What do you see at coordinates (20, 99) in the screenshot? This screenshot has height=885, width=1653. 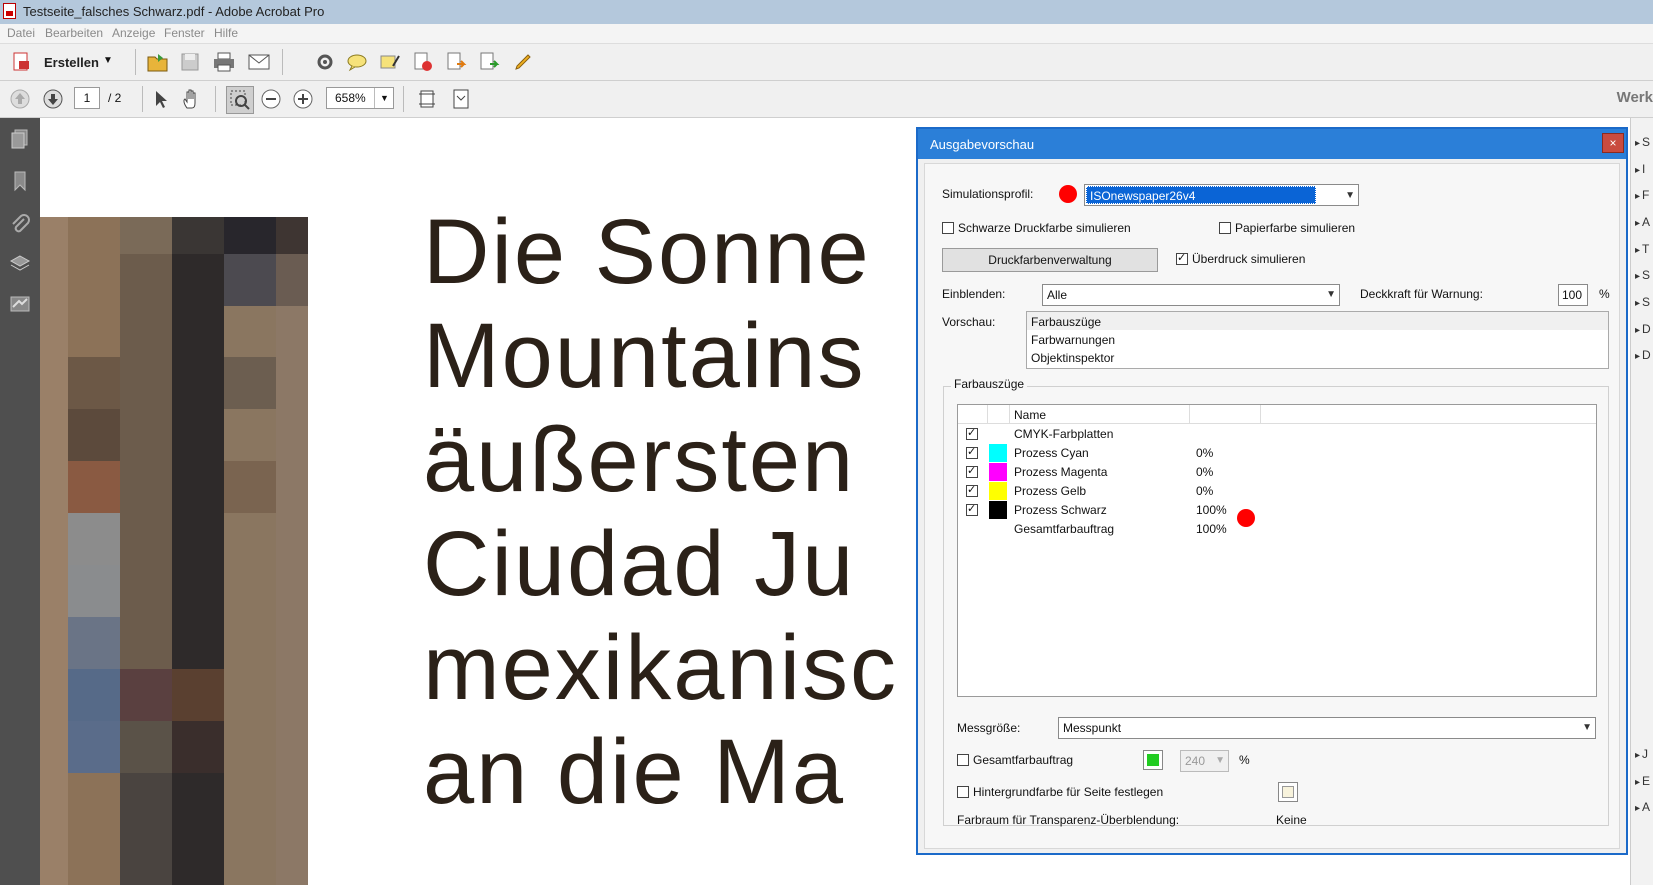 I see `previous-page-icon` at bounding box center [20, 99].